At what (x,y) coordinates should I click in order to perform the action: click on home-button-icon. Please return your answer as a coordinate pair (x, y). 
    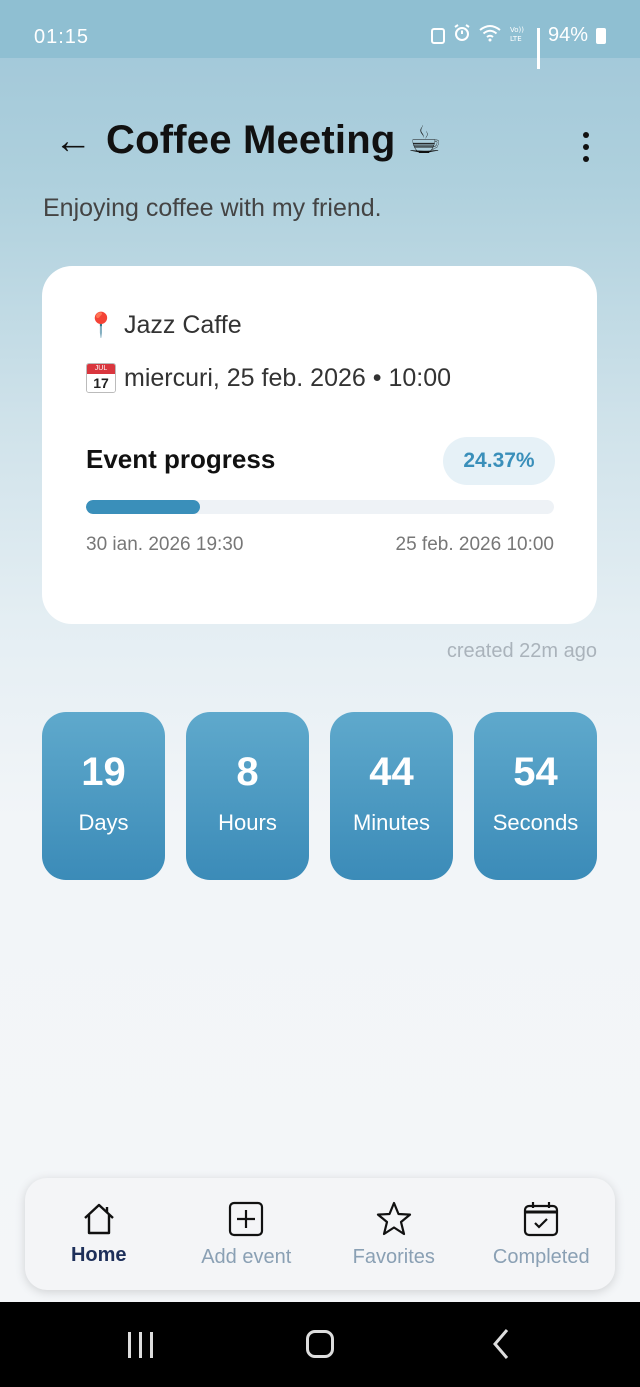
    Looking at the image, I should click on (320, 1344).